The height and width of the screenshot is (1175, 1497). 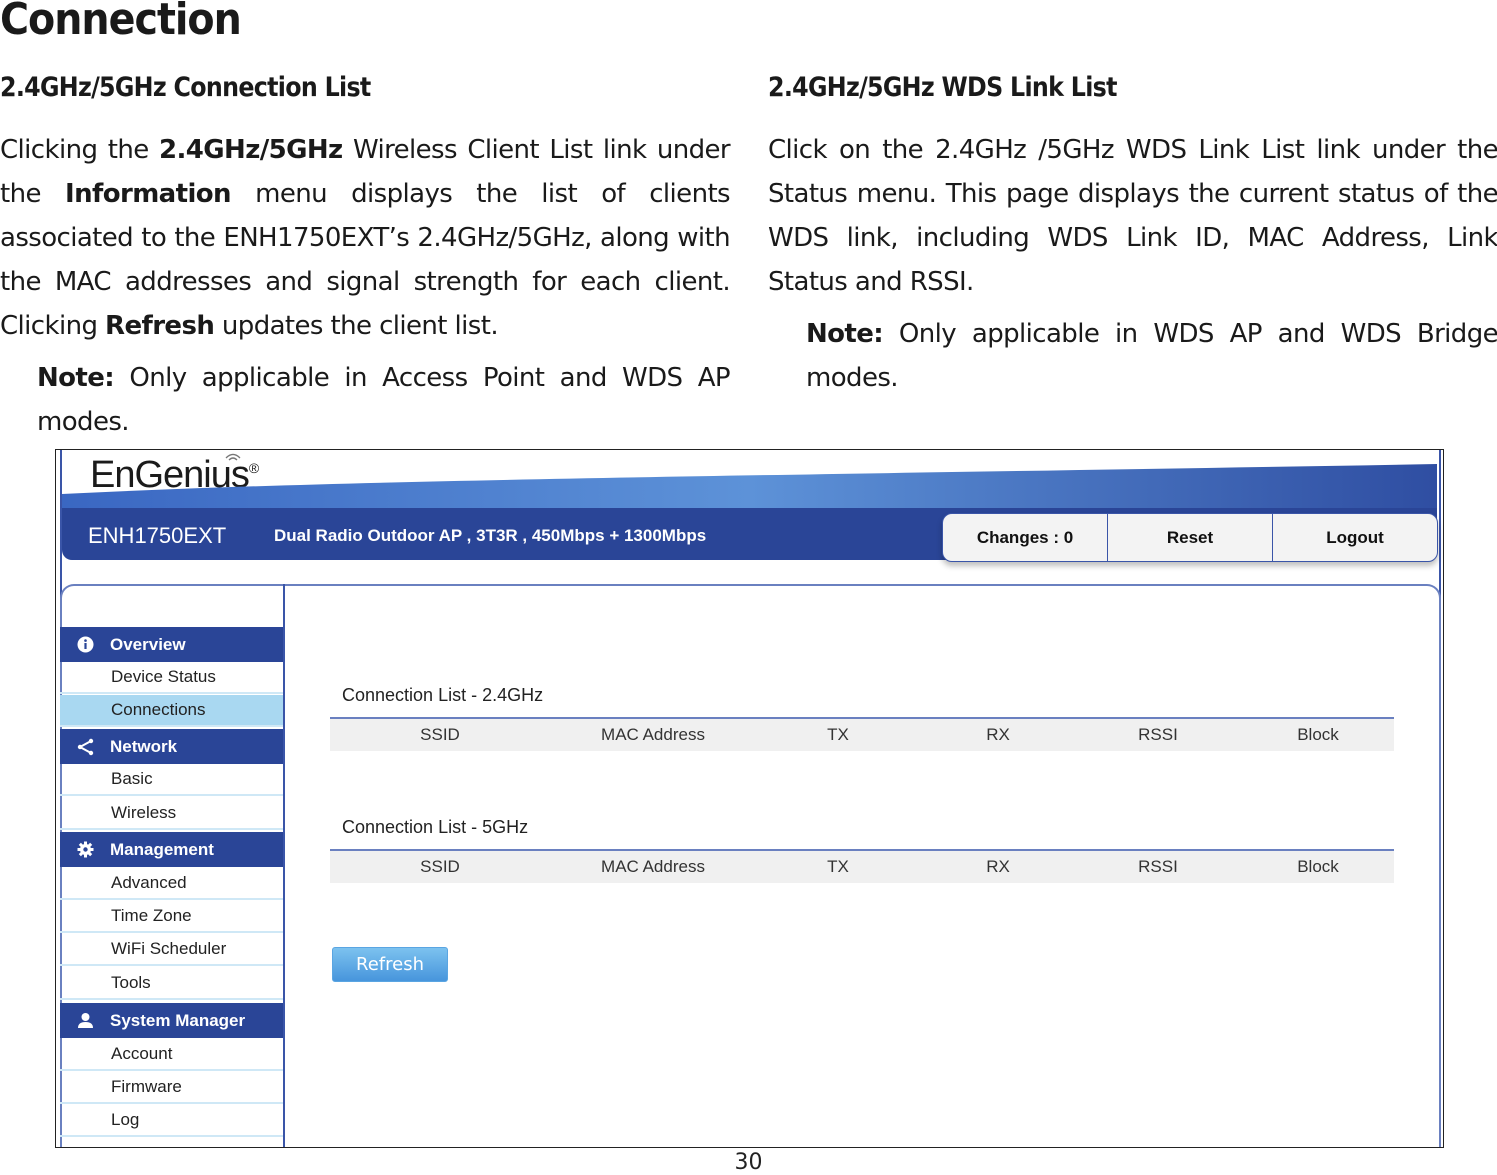 I want to click on logout-button: Logout, so click(x=1355, y=537).